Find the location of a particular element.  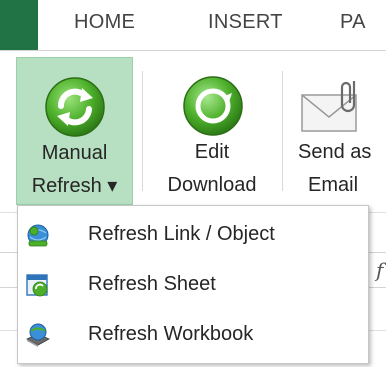

edit-download-button: Edit Download is located at coordinates (212, 131).